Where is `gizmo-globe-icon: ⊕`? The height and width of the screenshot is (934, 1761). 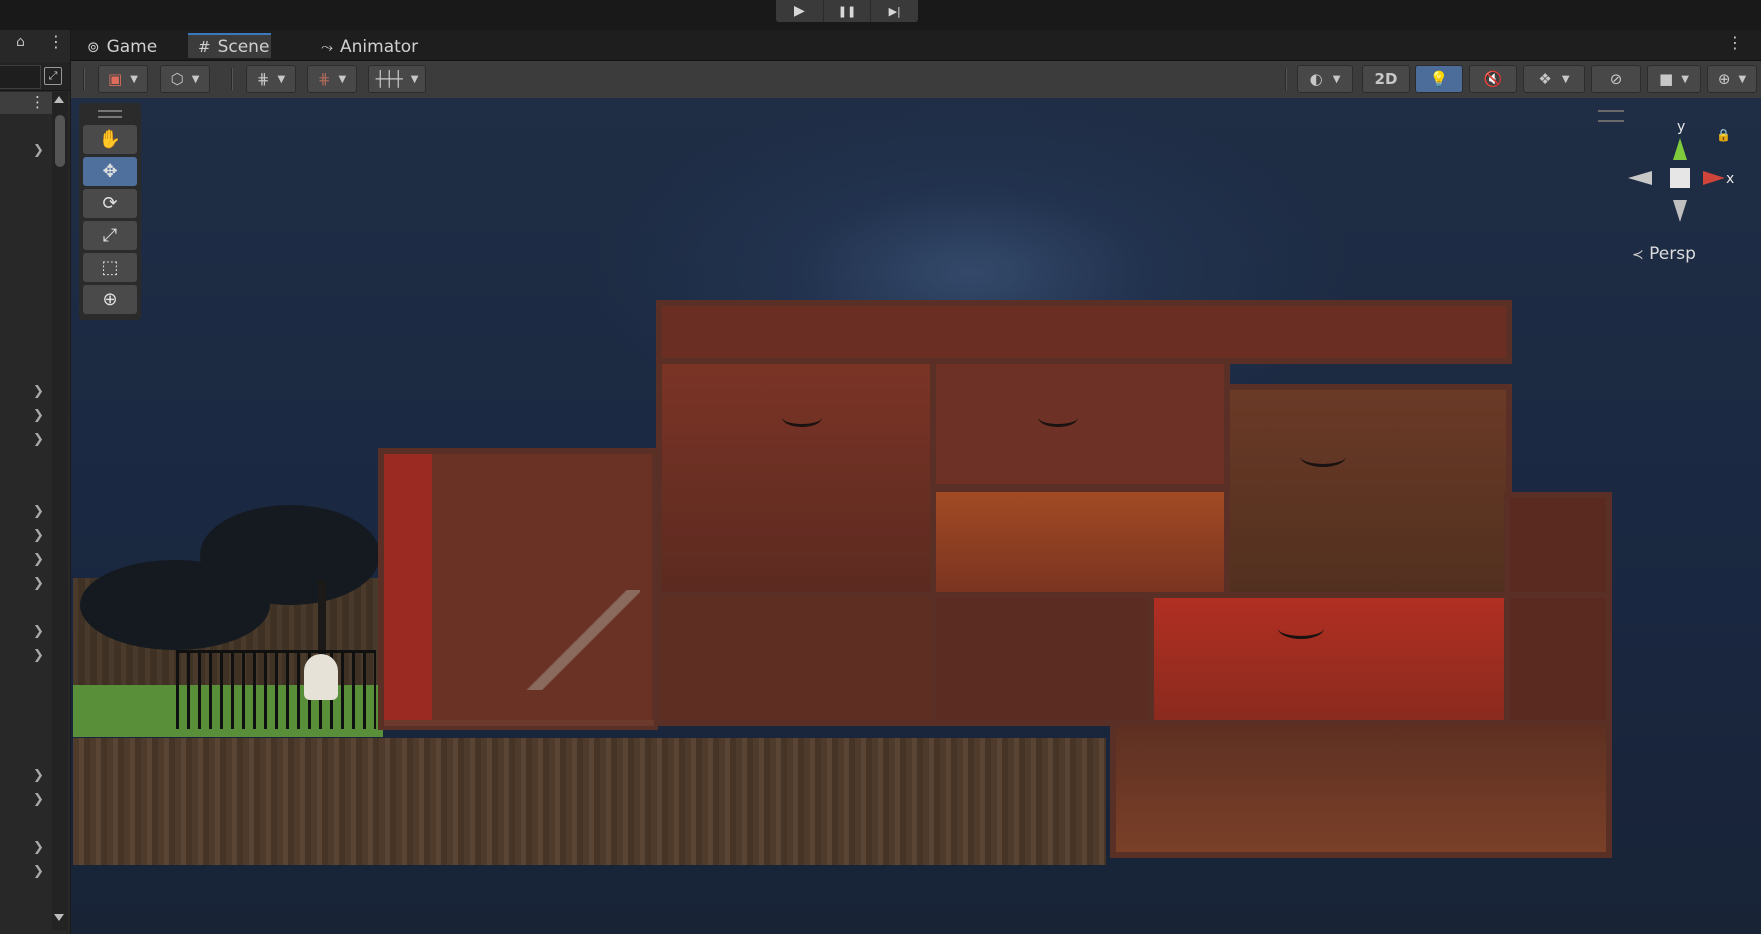
gizmo-globe-icon: ⊕ is located at coordinates (1724, 79).